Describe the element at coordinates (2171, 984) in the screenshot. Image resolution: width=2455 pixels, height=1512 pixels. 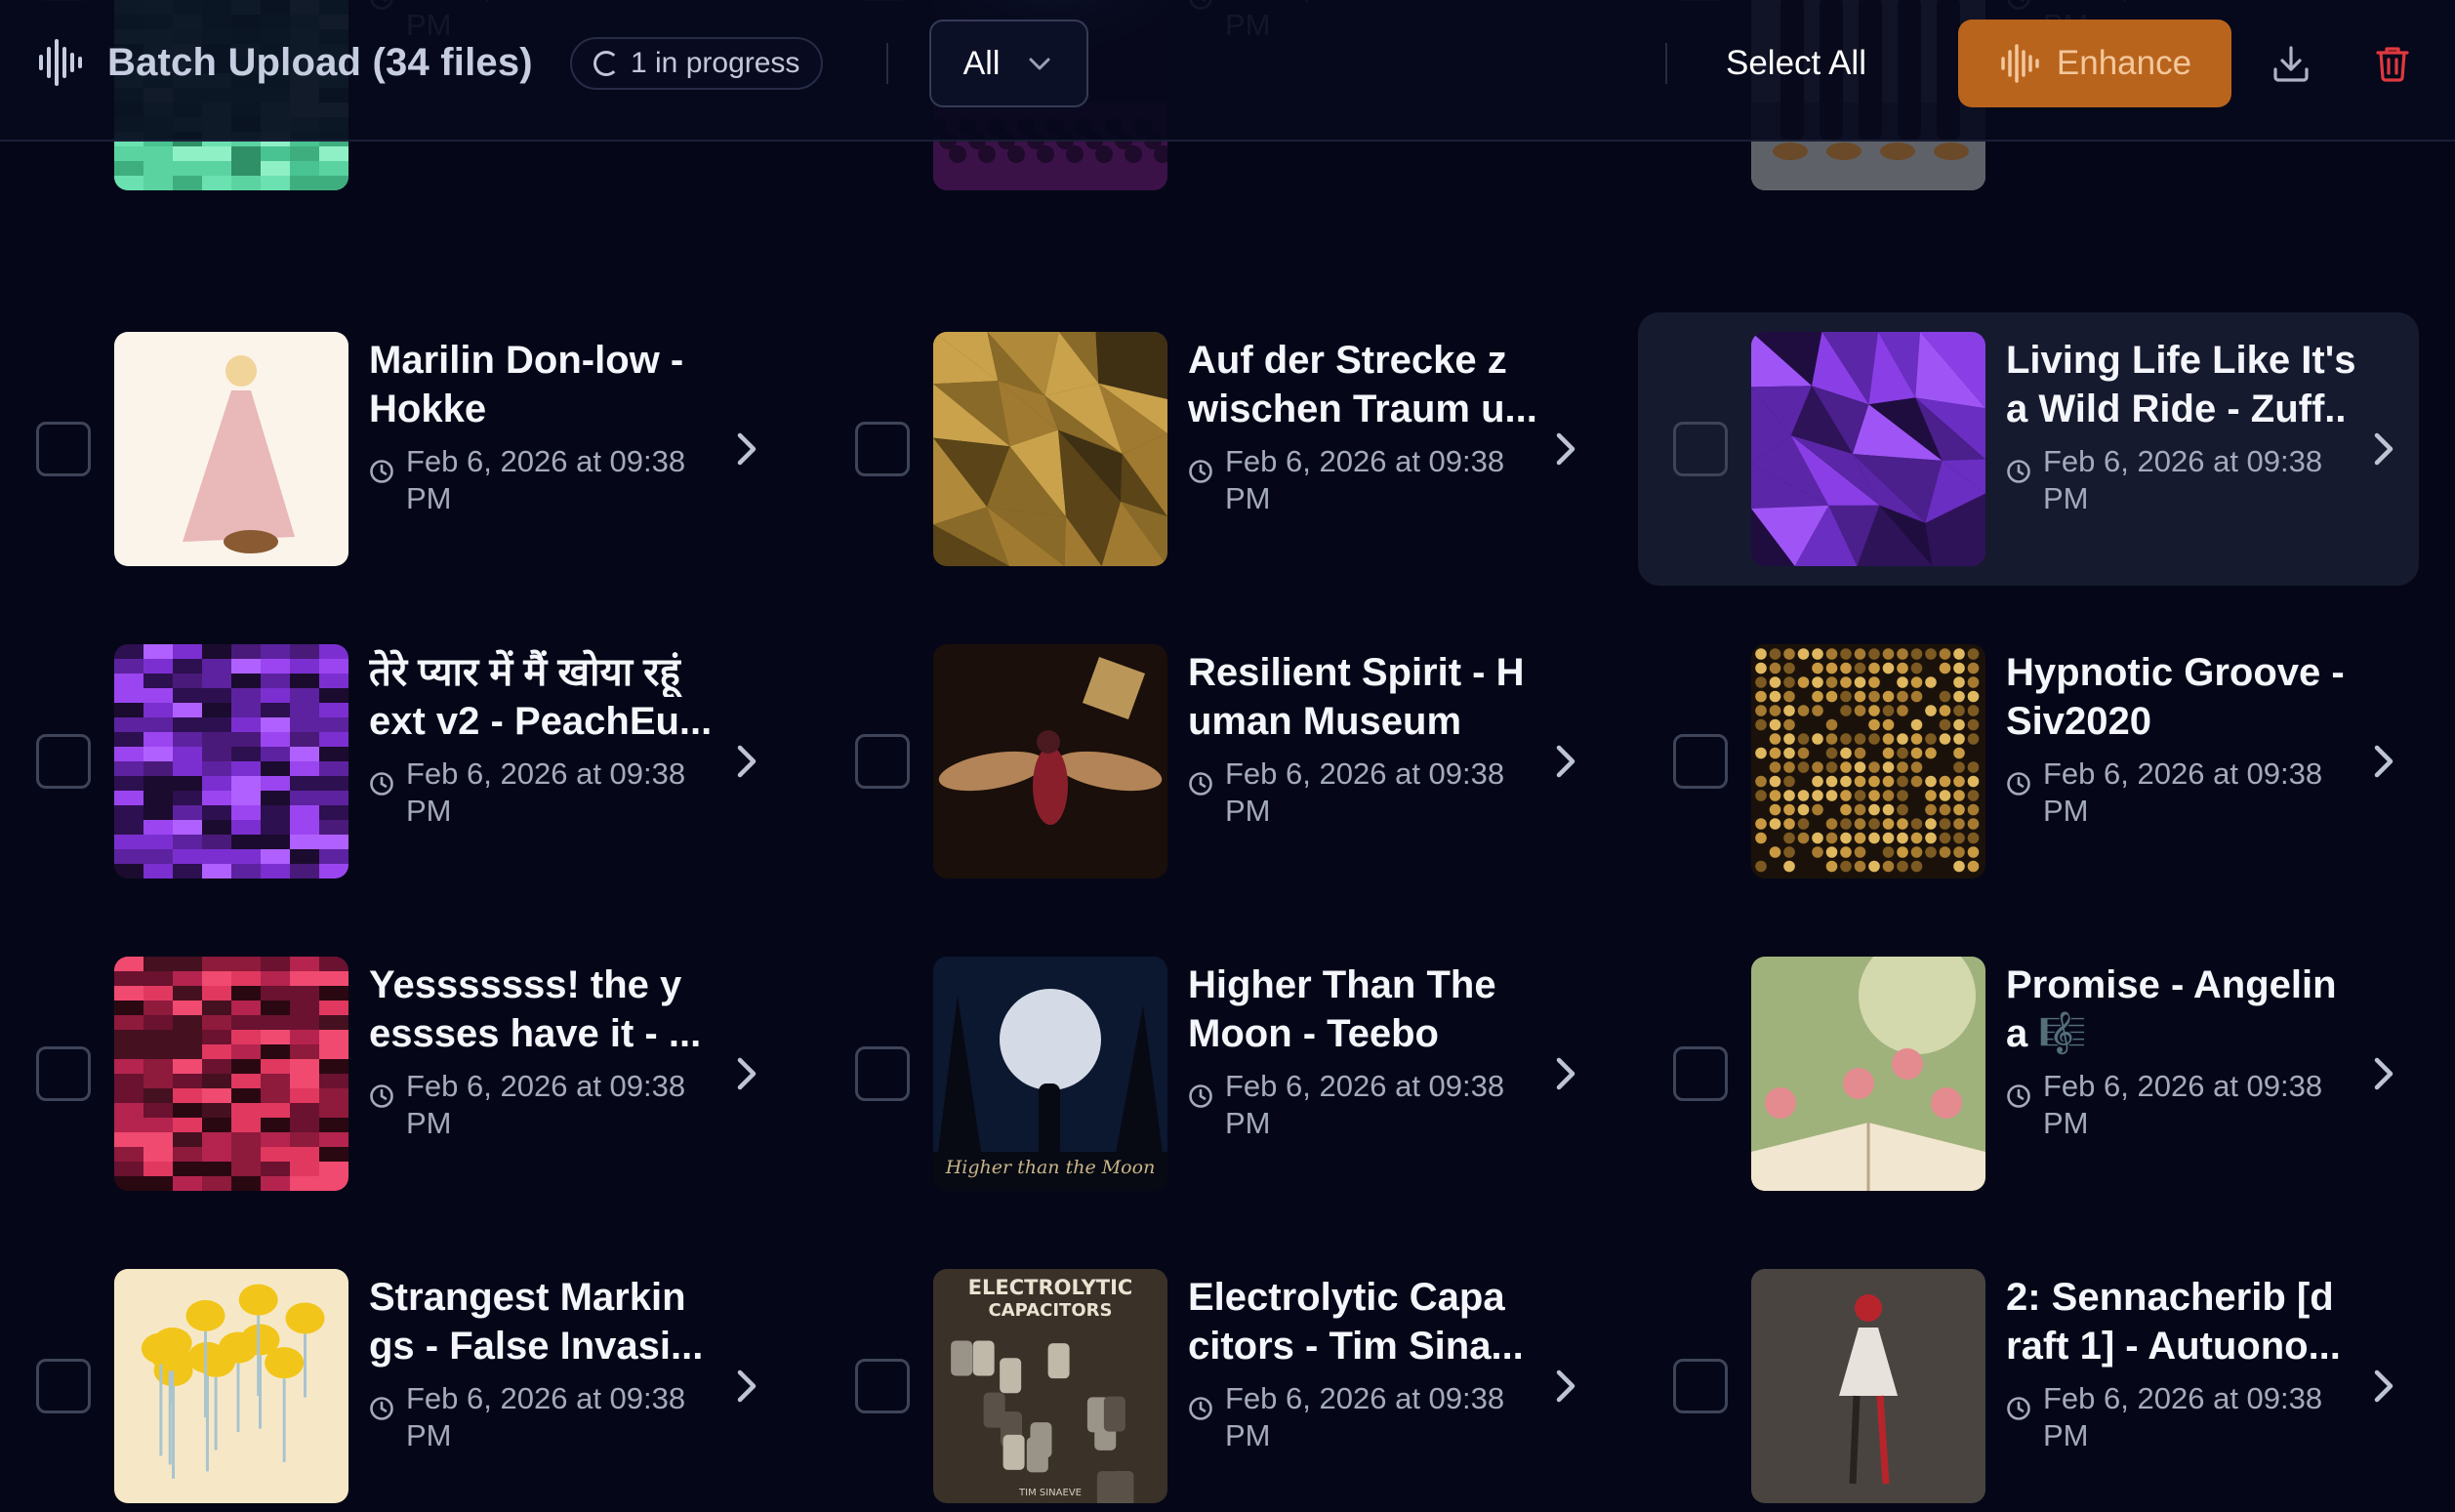
I see `file-name-line-1: Promise - Angelin` at that location.